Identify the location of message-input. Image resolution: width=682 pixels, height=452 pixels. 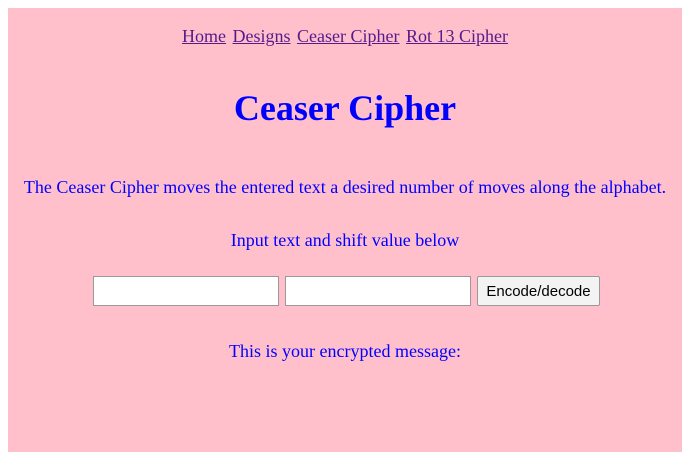
(186, 291).